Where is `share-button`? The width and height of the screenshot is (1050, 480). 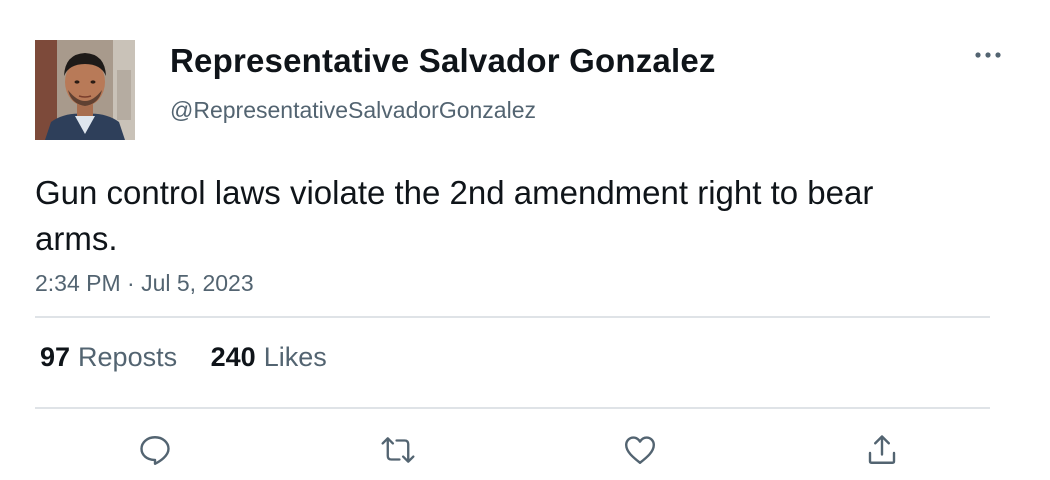 share-button is located at coordinates (882, 450).